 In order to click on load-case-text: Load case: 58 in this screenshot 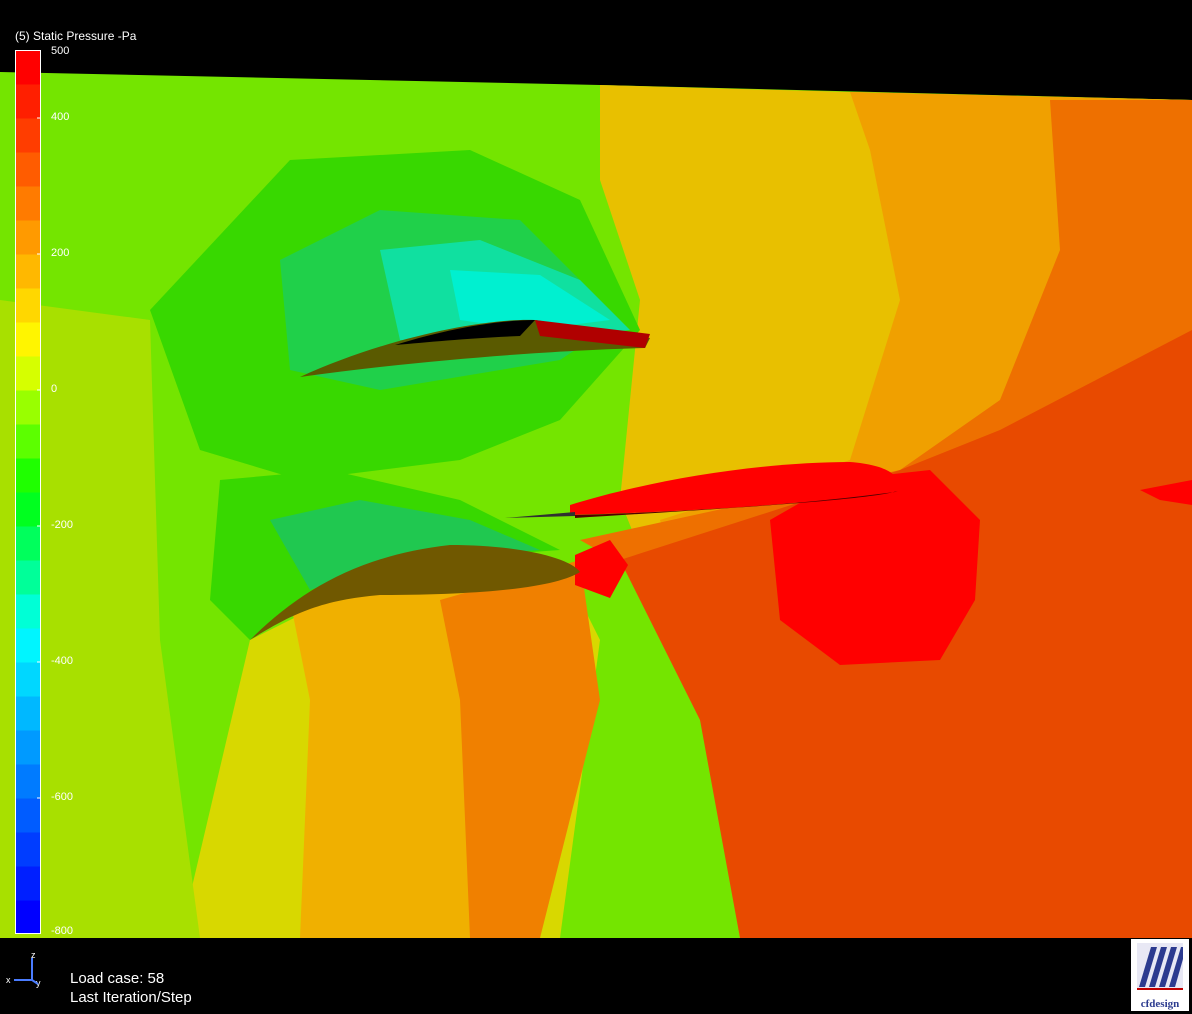, I will do `click(117, 978)`.